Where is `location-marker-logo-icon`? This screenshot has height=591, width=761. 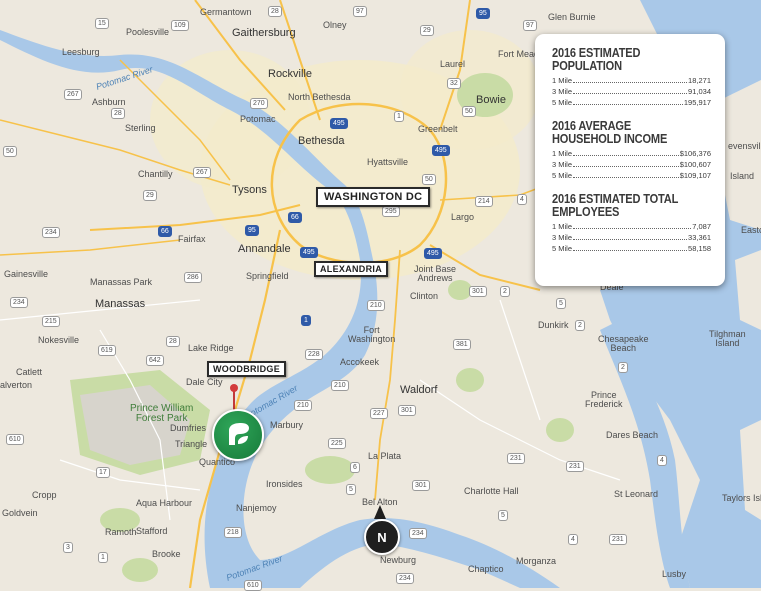 location-marker-logo-icon is located at coordinates (238, 435).